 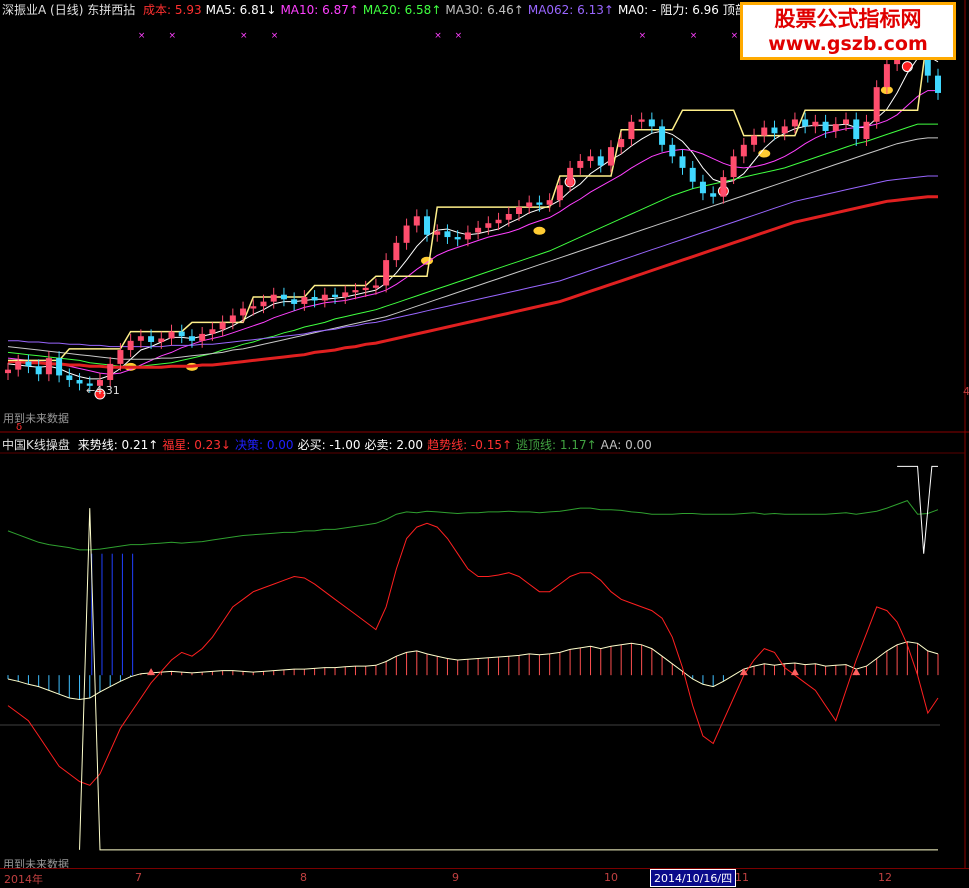 I want to click on indicator-value-4: 必卖: 2.00, so click(x=394, y=445).